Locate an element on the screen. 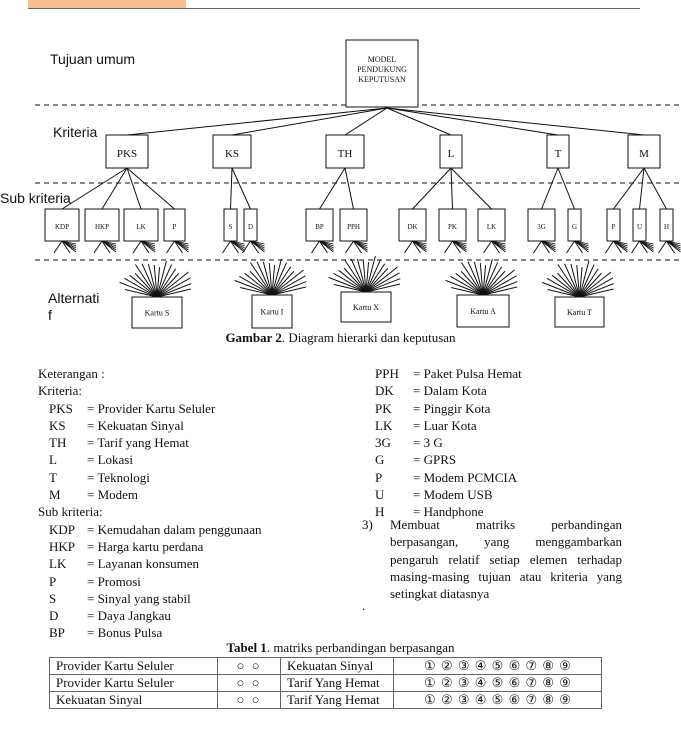 The image size is (681, 729). legend-definition: = Provider Kartu Seluler is located at coordinates (151, 408).